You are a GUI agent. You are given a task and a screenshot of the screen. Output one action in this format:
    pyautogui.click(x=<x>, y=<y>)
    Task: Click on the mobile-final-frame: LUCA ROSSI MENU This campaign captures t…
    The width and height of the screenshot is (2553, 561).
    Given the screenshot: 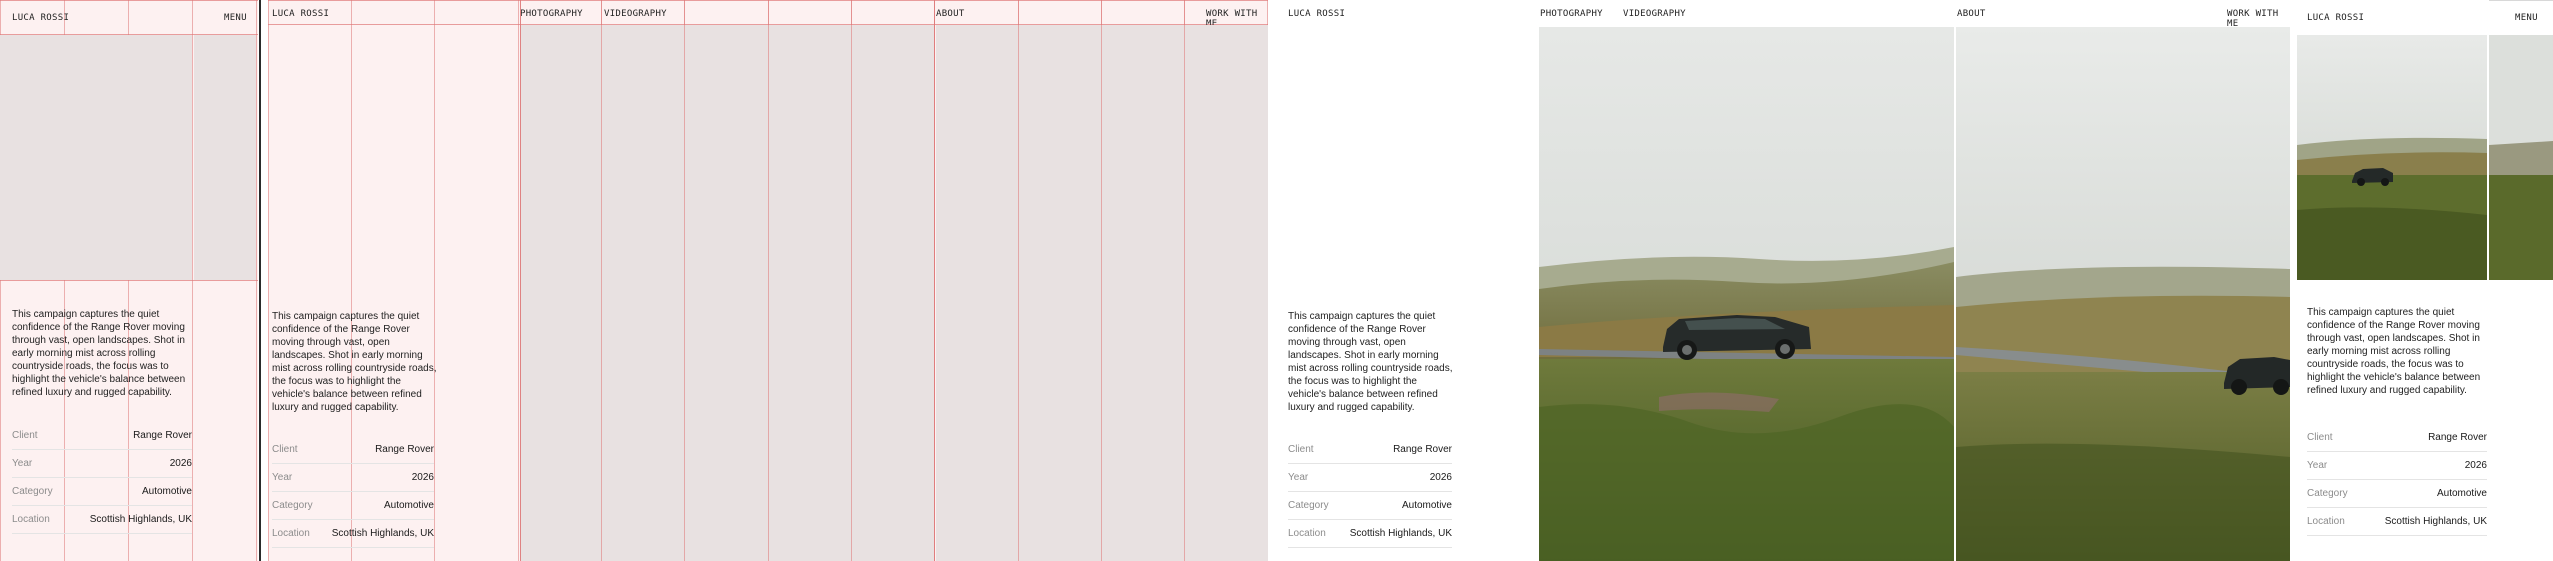 What is the action you would take?
    pyautogui.click(x=2424, y=280)
    